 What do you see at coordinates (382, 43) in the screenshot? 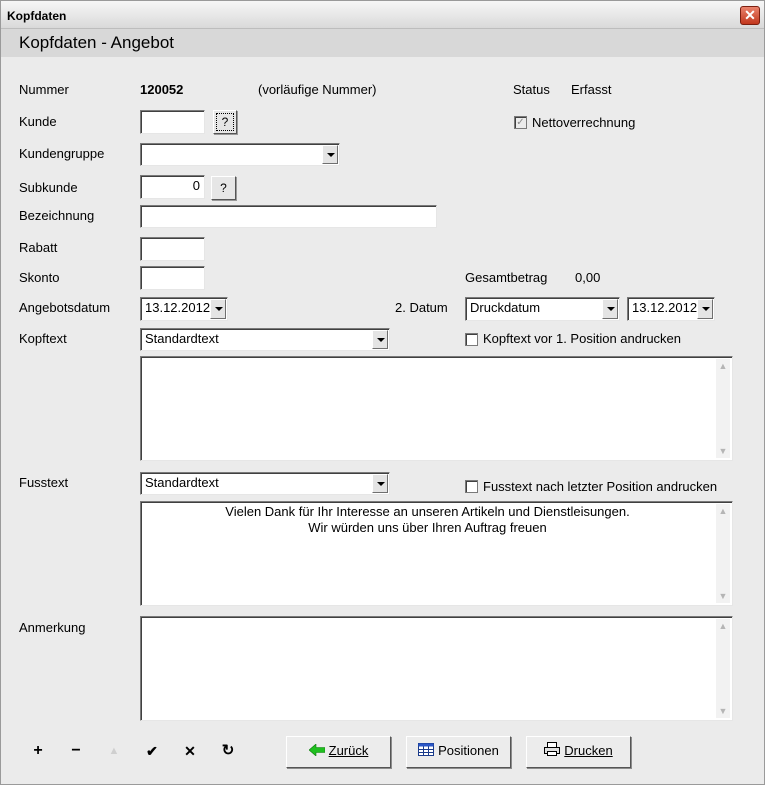
I see `header-band: Kopfdaten - Angebot` at bounding box center [382, 43].